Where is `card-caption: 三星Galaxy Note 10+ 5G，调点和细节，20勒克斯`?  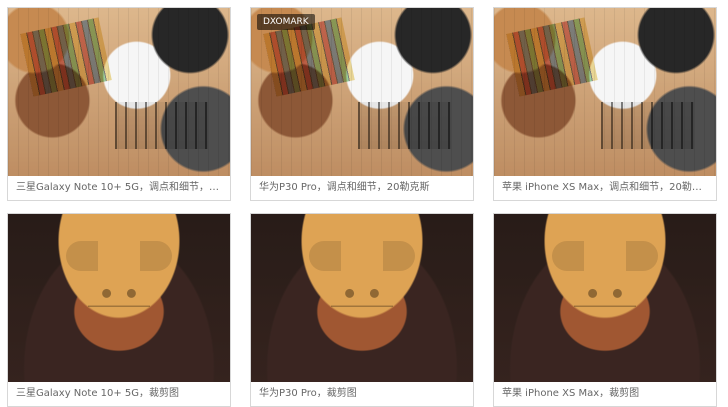 card-caption: 三星Galaxy Note 10+ 5G，调点和细节，20勒克斯 is located at coordinates (119, 188).